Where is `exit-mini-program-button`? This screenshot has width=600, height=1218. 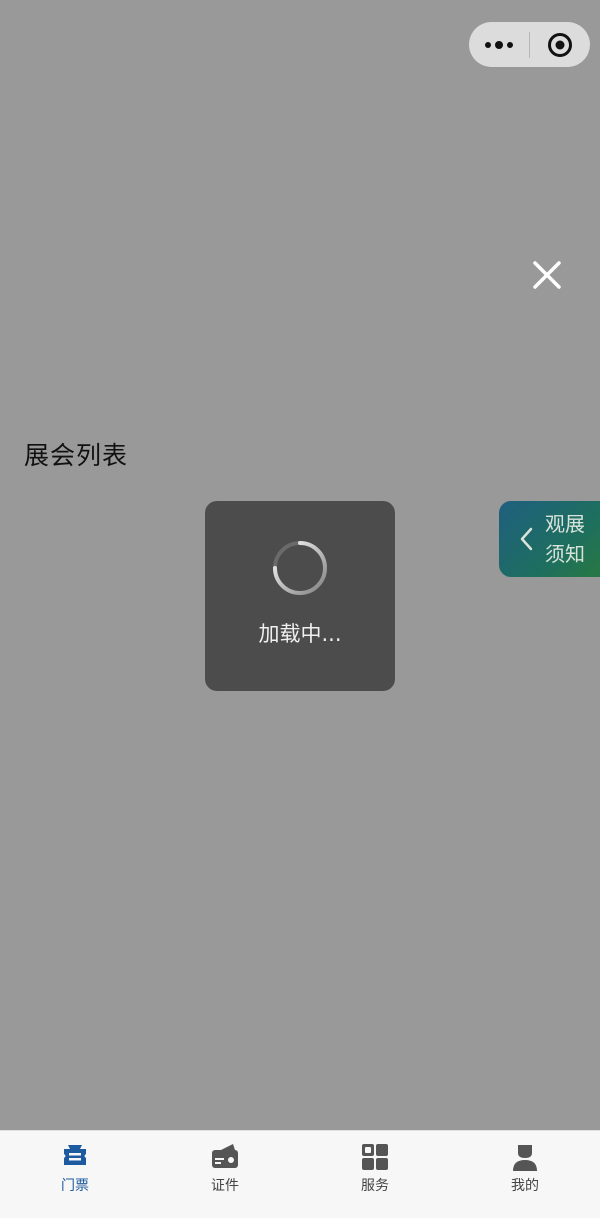
exit-mini-program-button is located at coordinates (560, 44).